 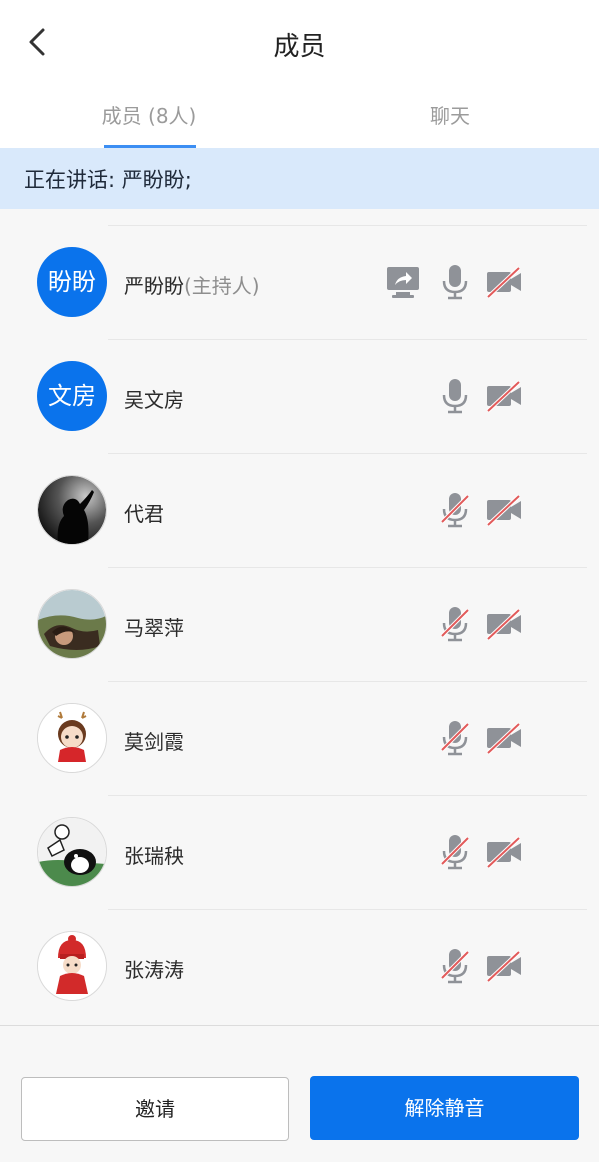 I want to click on landscape-photo-icon, so click(x=72, y=624).